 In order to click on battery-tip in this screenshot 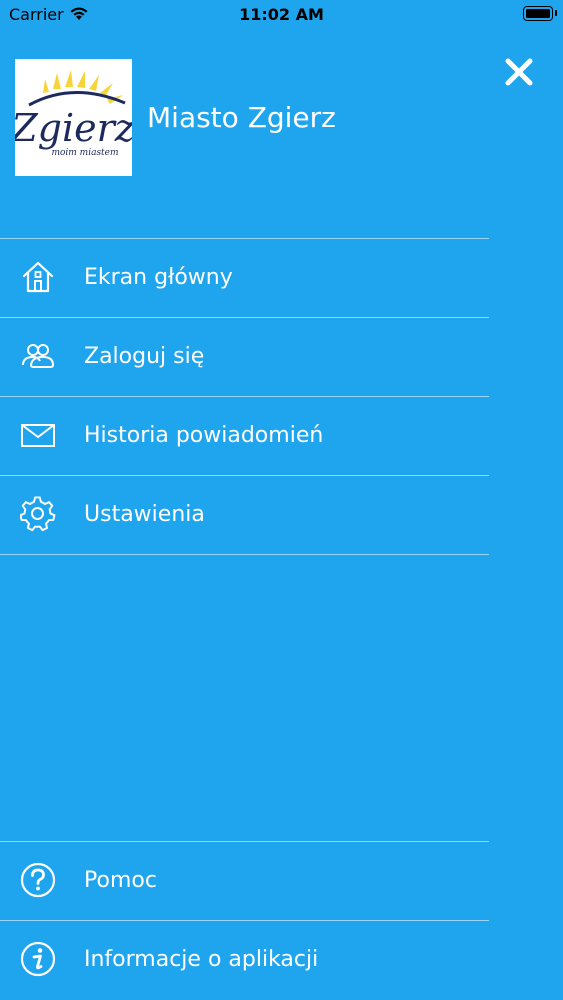, I will do `click(556, 13)`.